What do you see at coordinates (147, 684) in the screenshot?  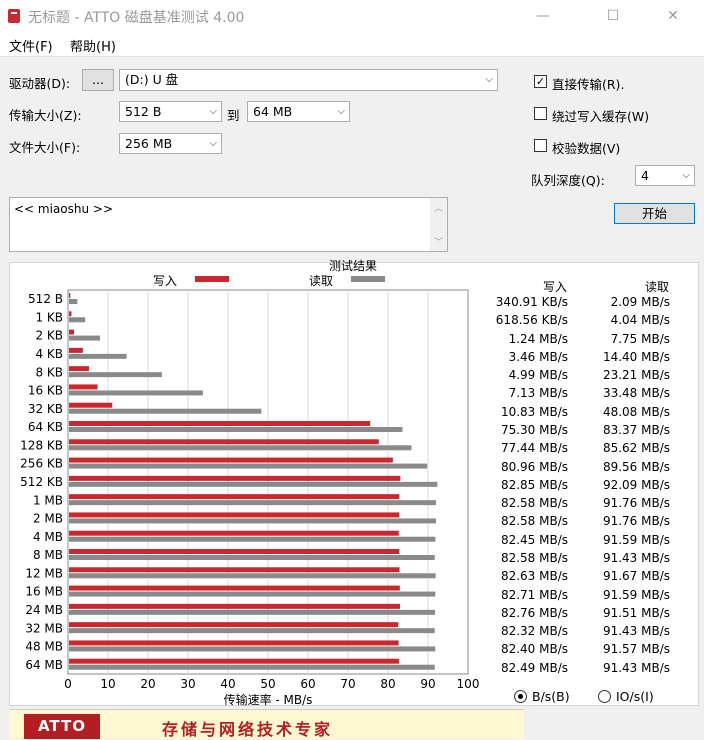 I see `x-tick-label: 20` at bounding box center [147, 684].